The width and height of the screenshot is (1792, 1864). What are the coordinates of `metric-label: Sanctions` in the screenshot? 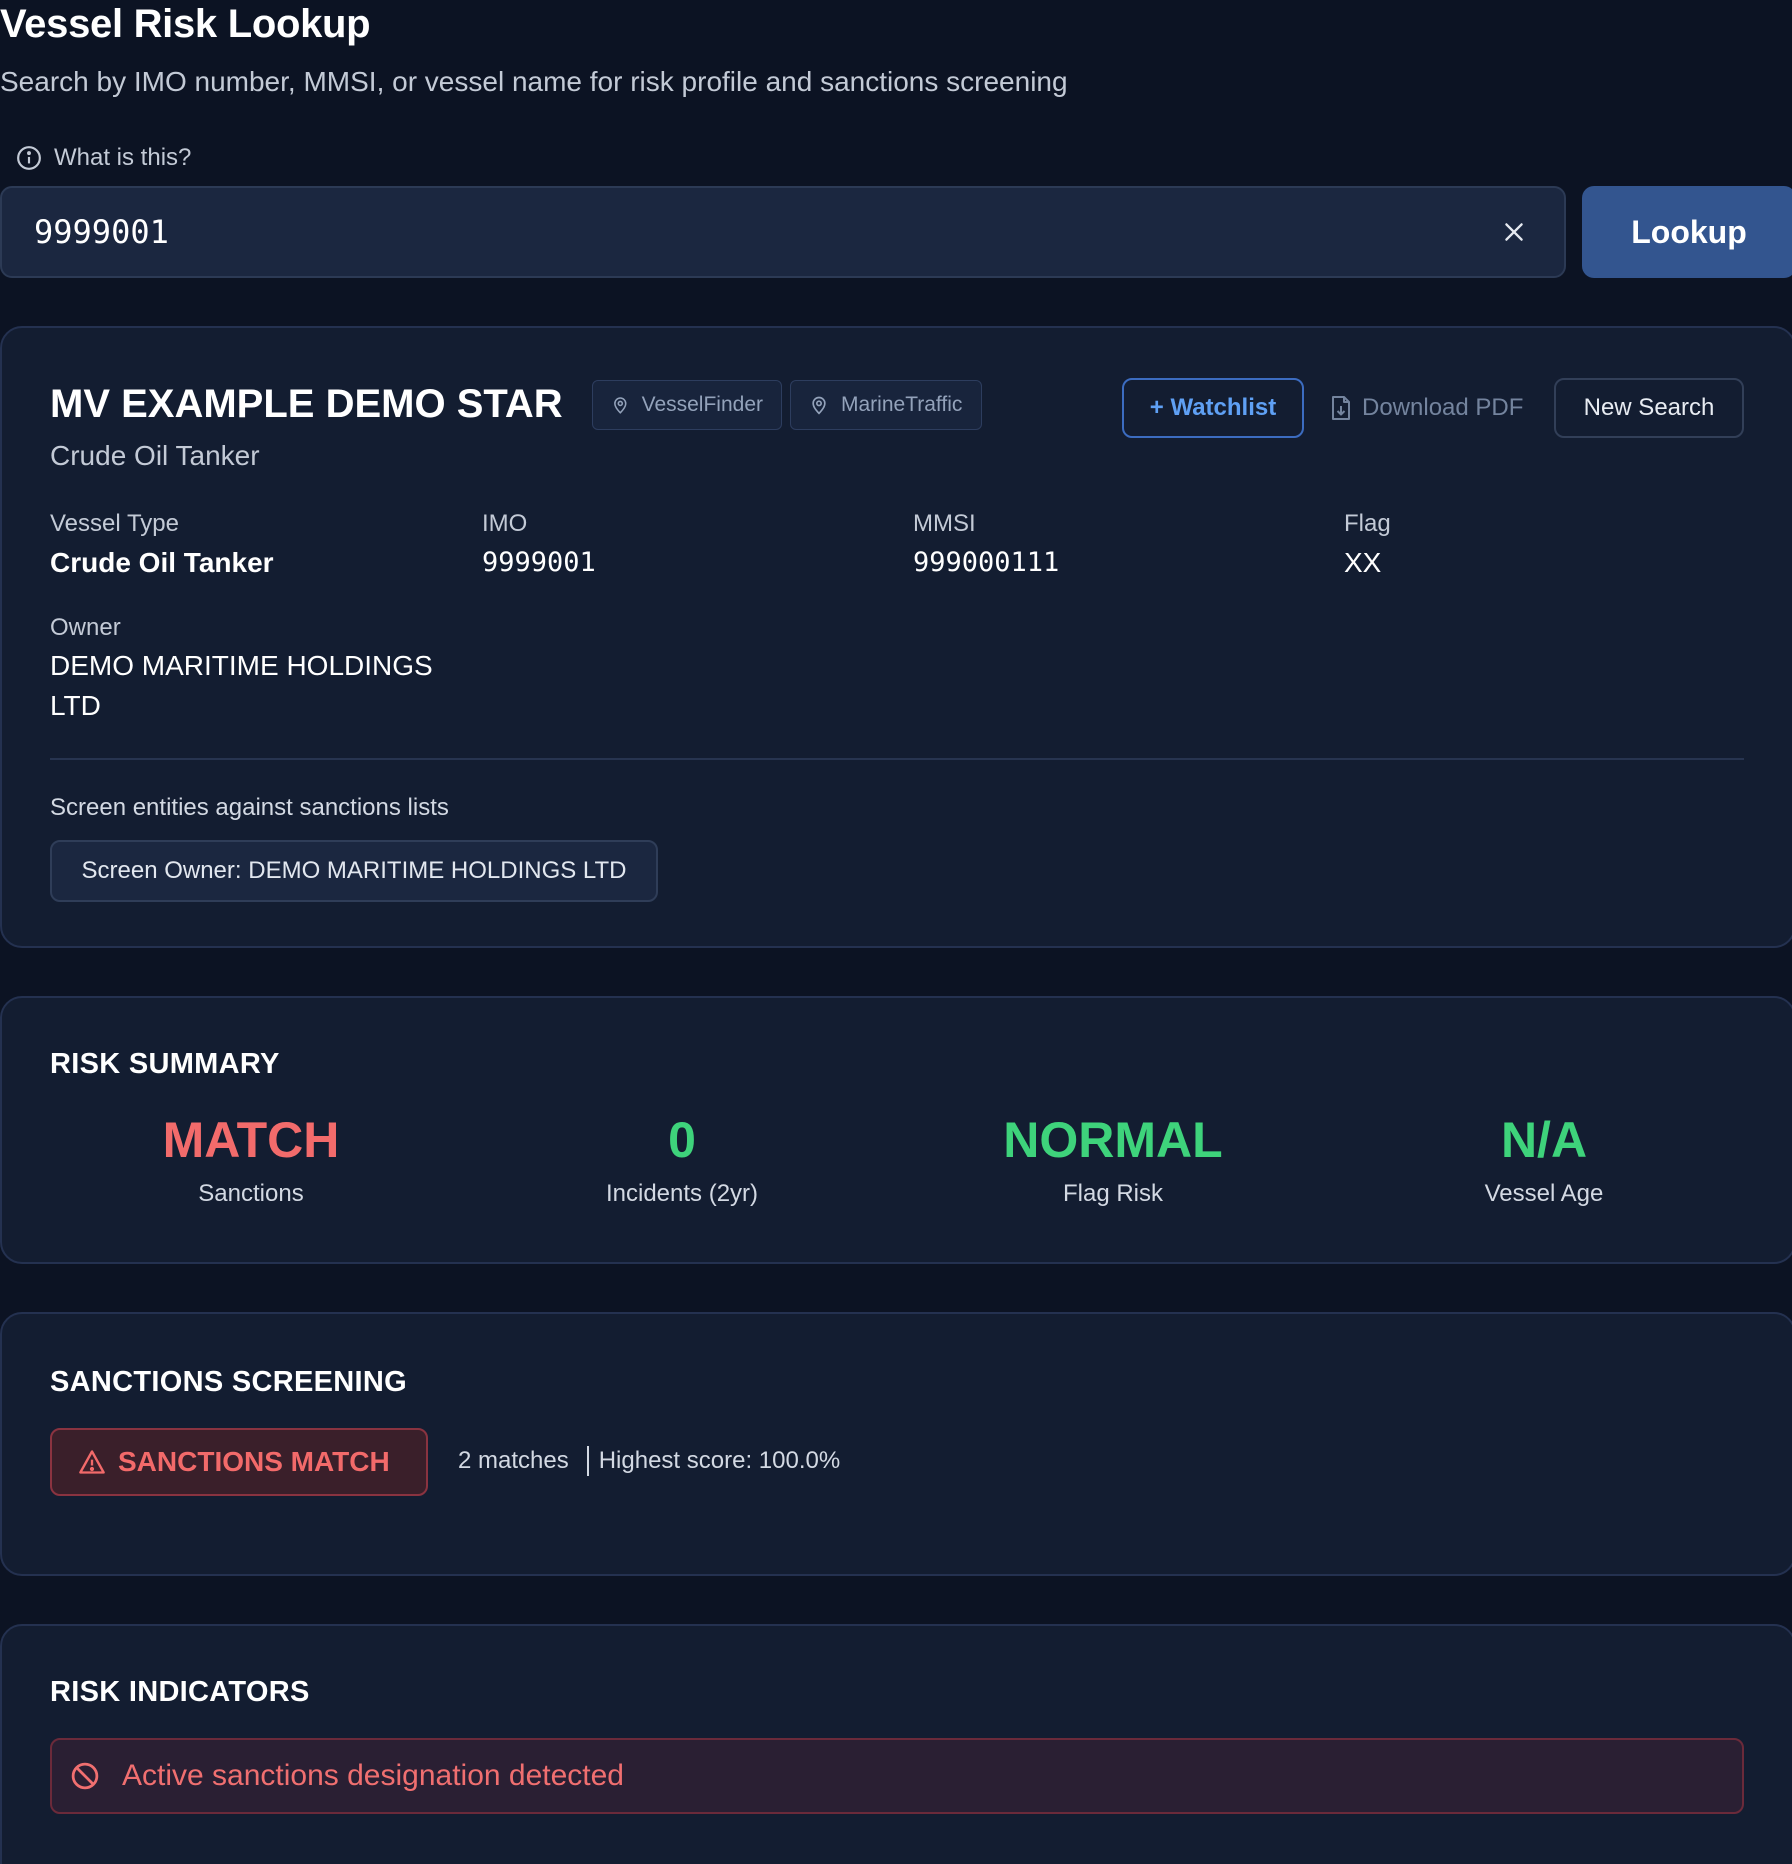 It's located at (251, 1193).